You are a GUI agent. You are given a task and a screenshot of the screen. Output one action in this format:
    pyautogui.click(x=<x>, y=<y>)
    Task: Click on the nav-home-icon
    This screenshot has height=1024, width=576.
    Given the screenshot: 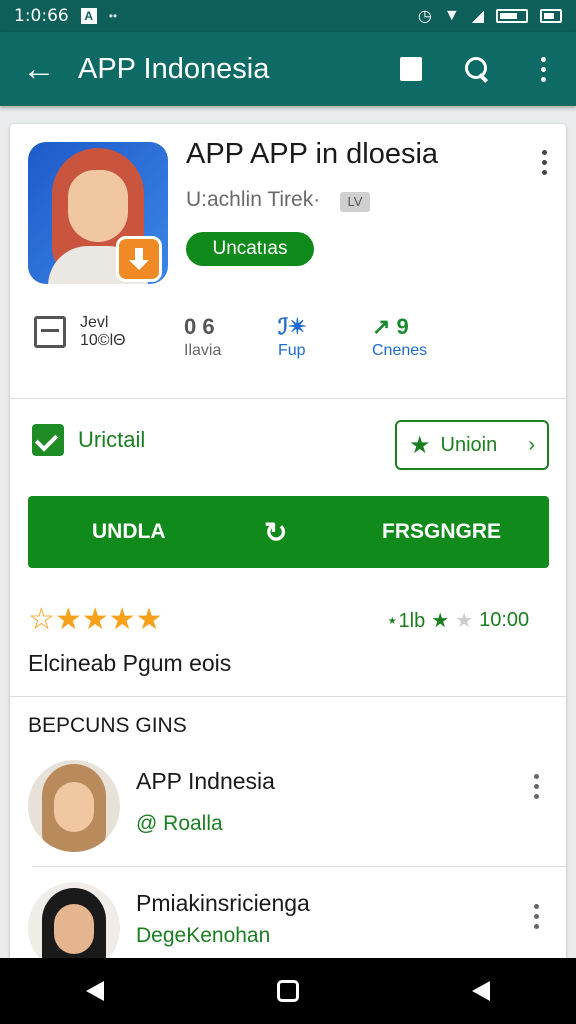 What is the action you would take?
    pyautogui.click(x=287, y=991)
    